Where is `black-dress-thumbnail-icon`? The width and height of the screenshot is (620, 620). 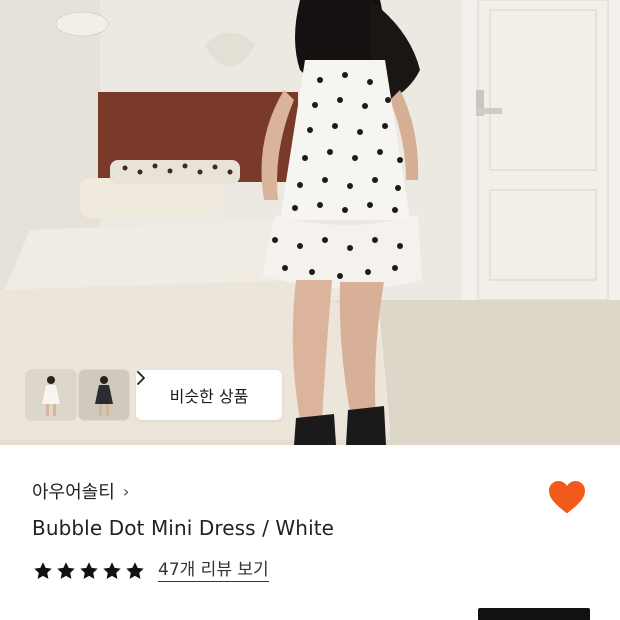 black-dress-thumbnail-icon is located at coordinates (104, 395).